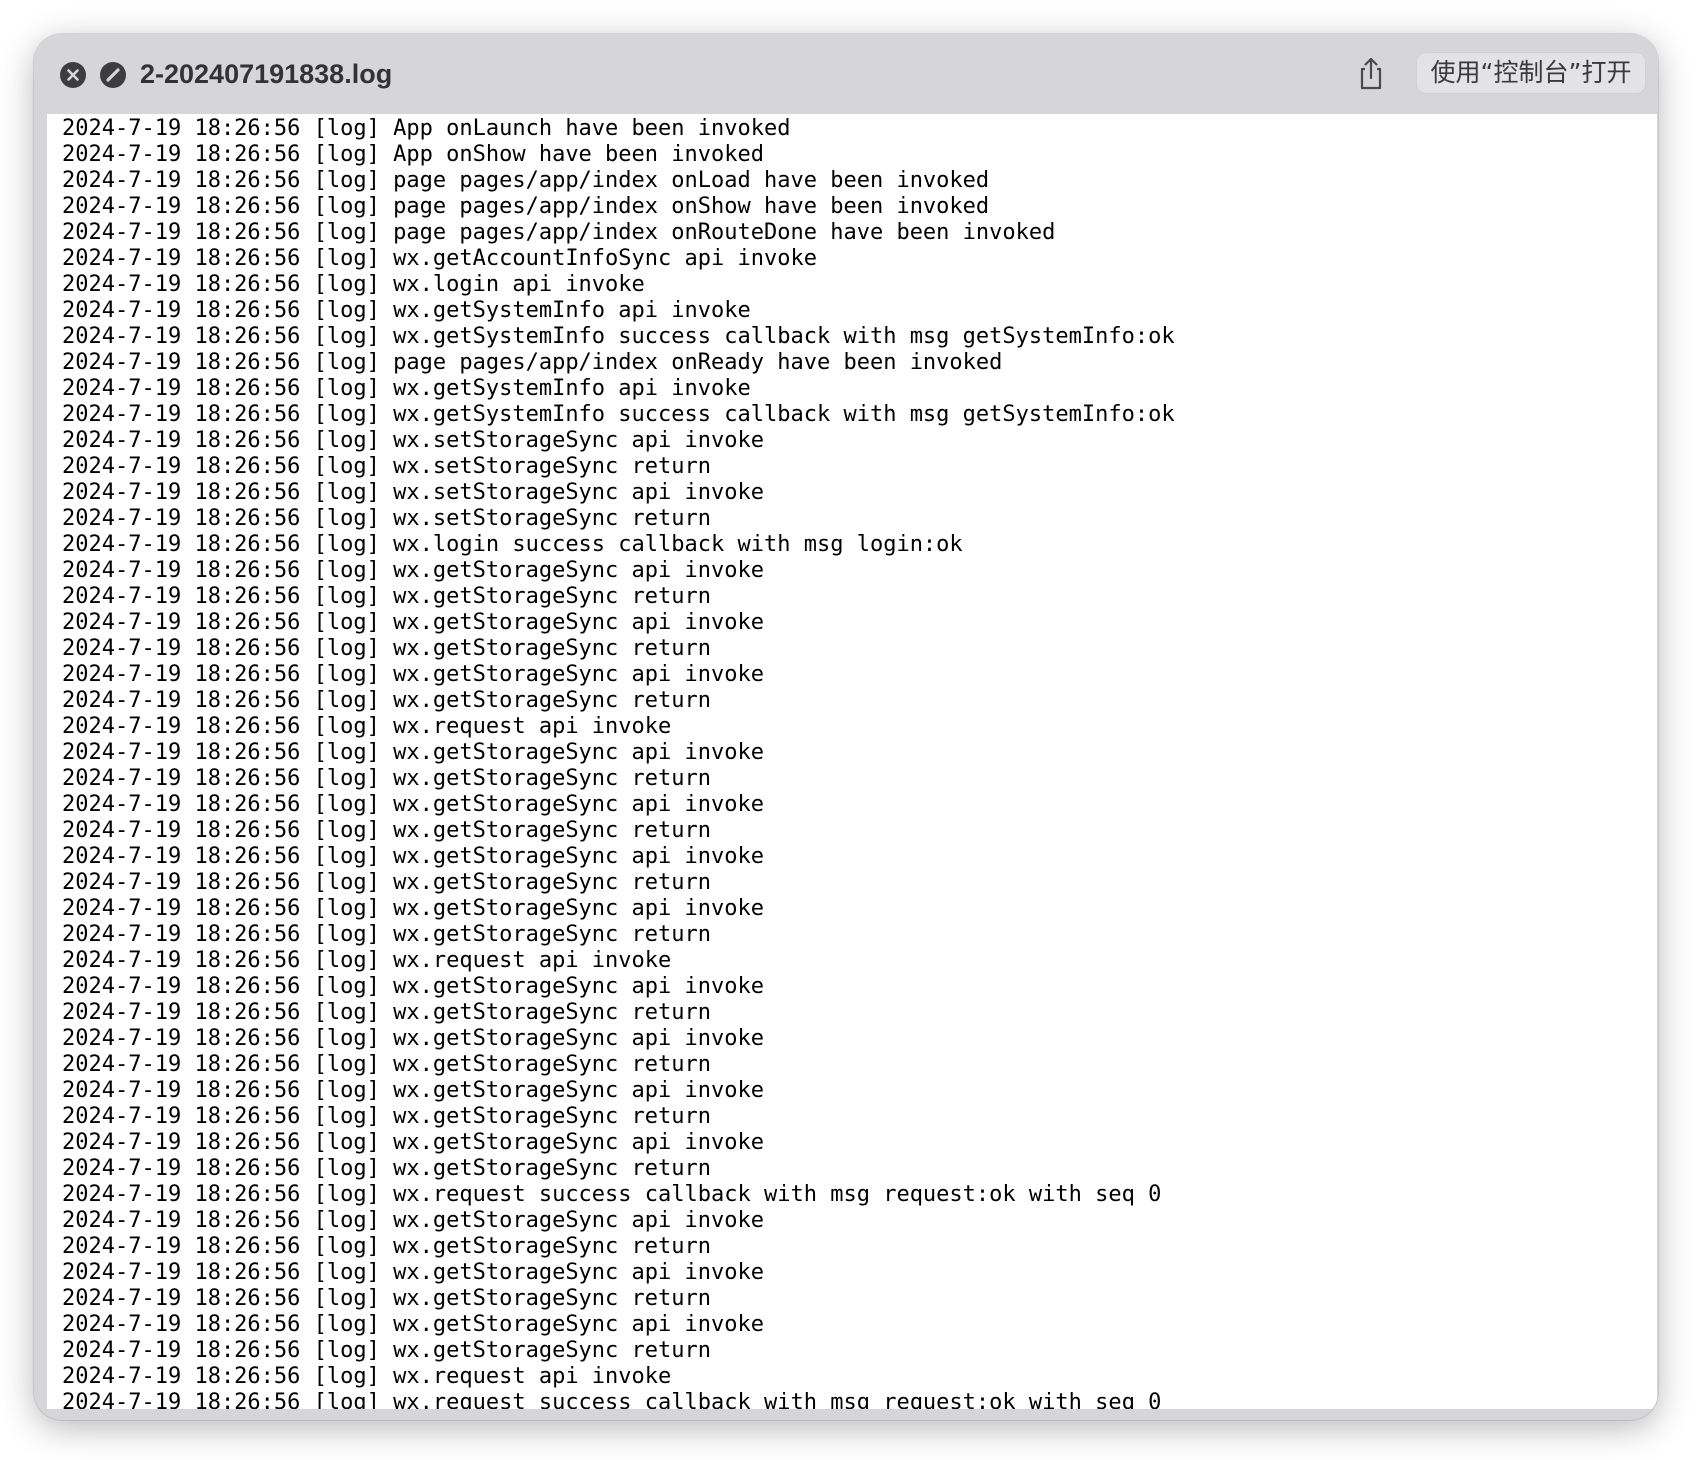  I want to click on markup-button, so click(113, 75).